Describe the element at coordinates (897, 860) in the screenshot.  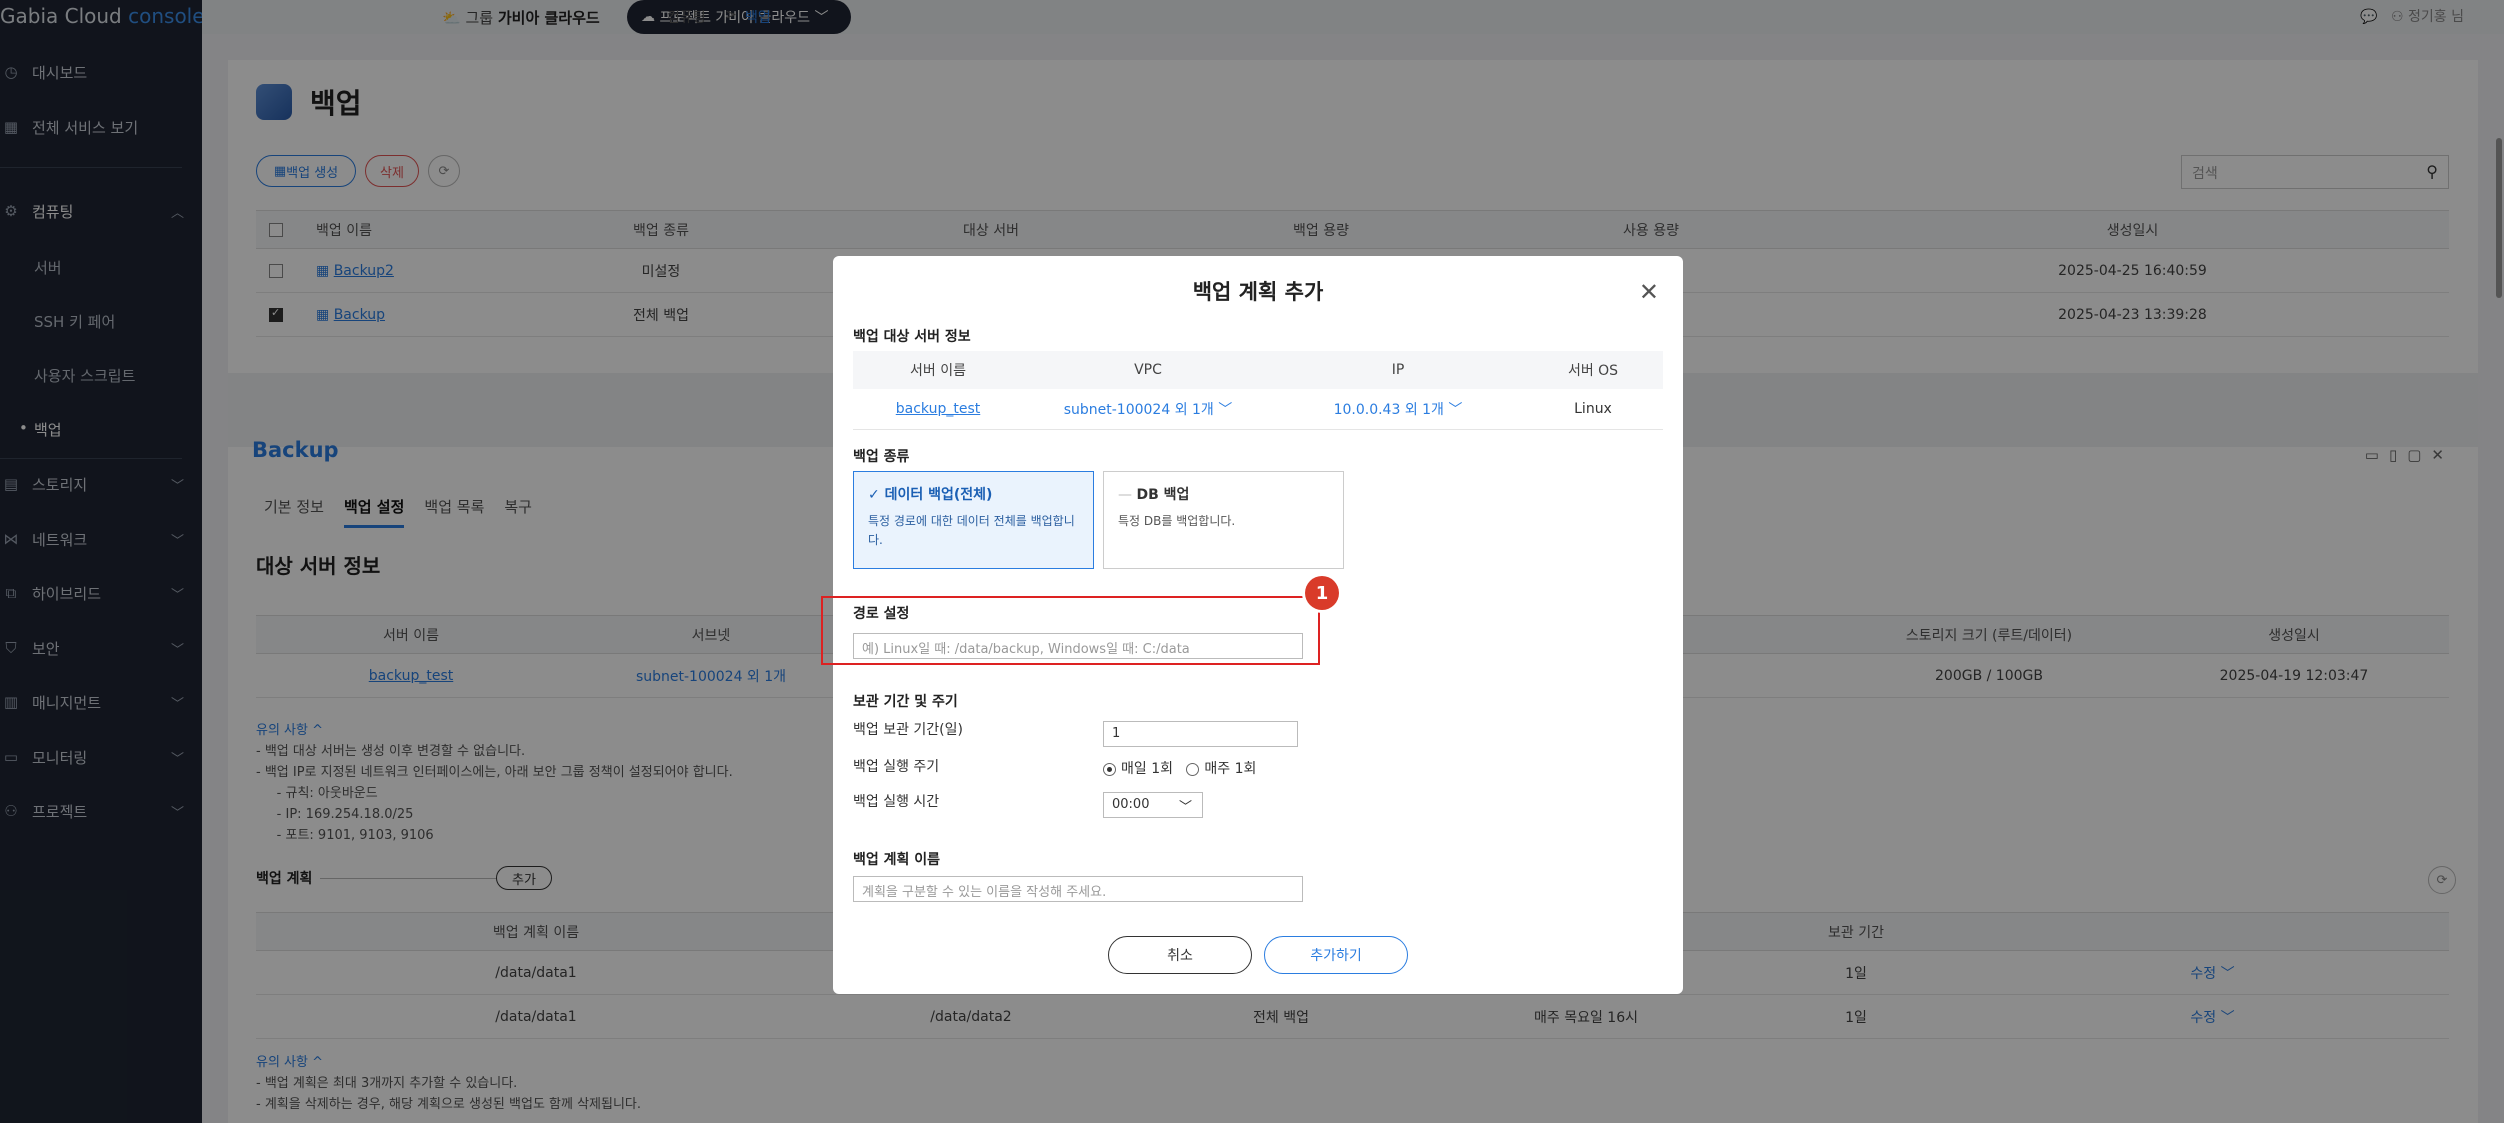
I see `plan-name-label: 백업 계획 이름` at that location.